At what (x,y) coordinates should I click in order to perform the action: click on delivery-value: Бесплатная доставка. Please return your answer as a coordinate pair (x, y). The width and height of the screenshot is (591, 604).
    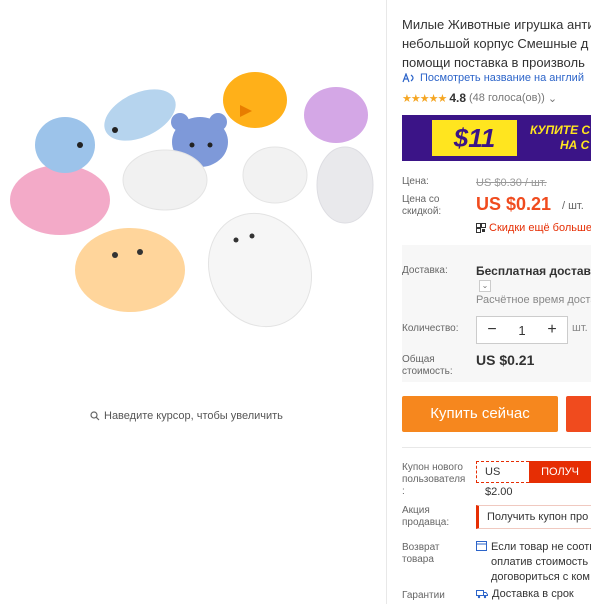
    Looking at the image, I should click on (533, 271).